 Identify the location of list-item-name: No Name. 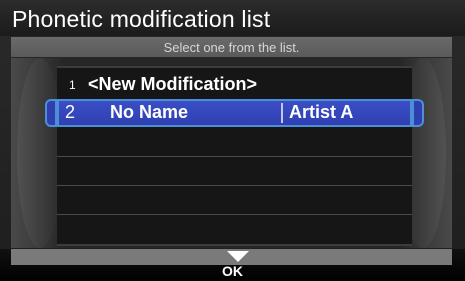
(149, 112).